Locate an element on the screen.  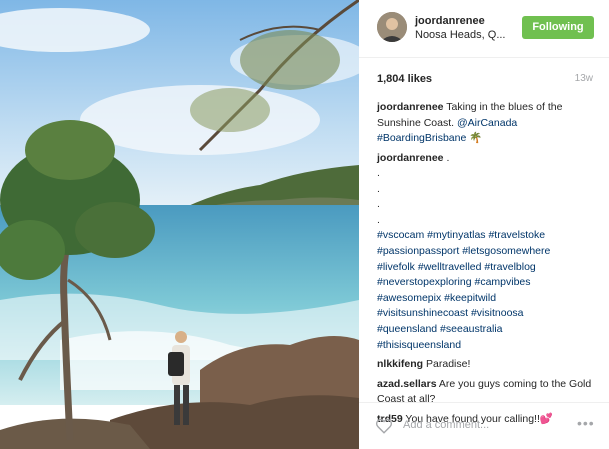
hashtag-line: #livefolk #welltravelled #travelblog is located at coordinates (488, 268).